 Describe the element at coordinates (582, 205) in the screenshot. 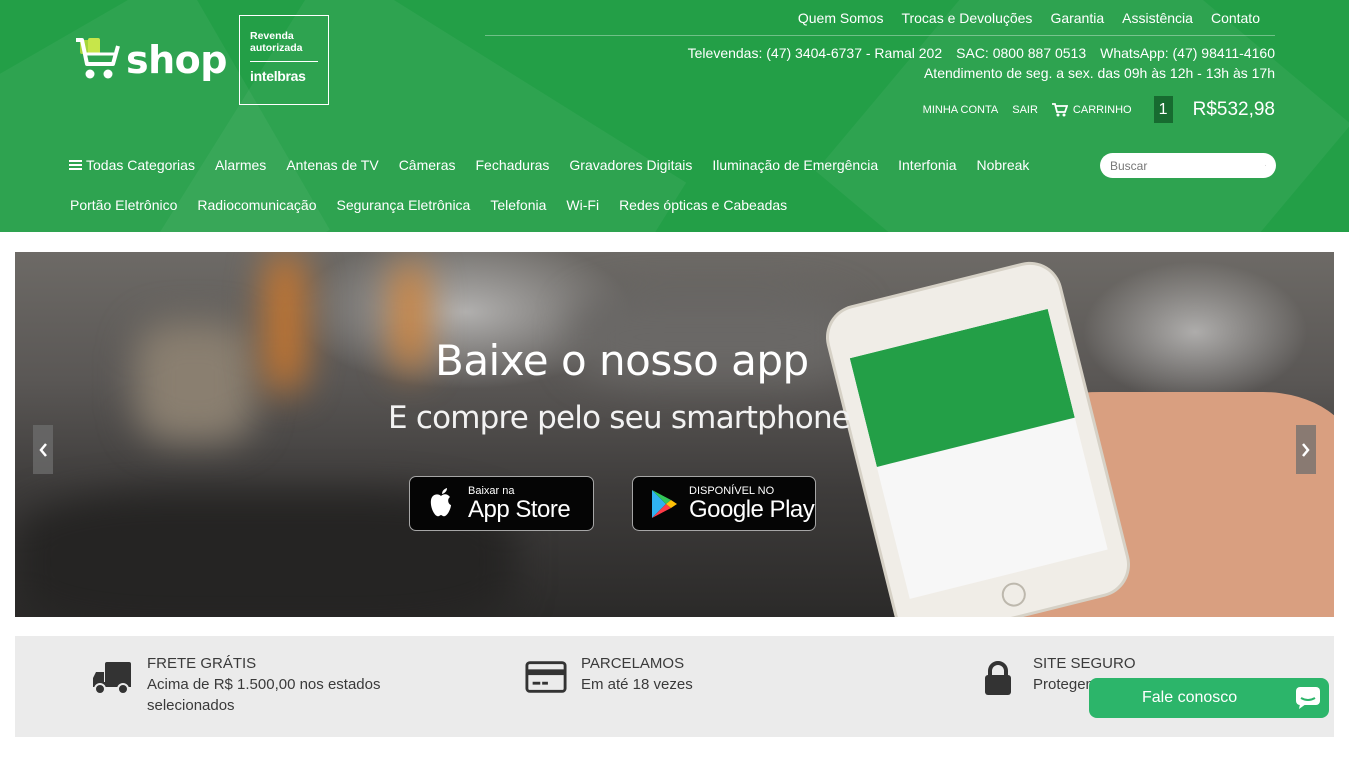

I see `nav-wifi: Wi-Fi` at that location.